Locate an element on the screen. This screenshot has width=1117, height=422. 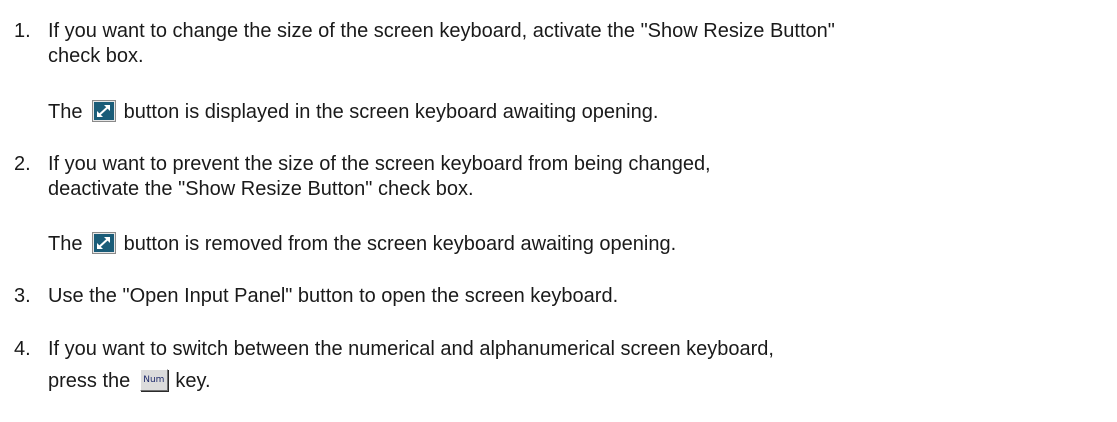
step-number: 3. is located at coordinates (22, 296).